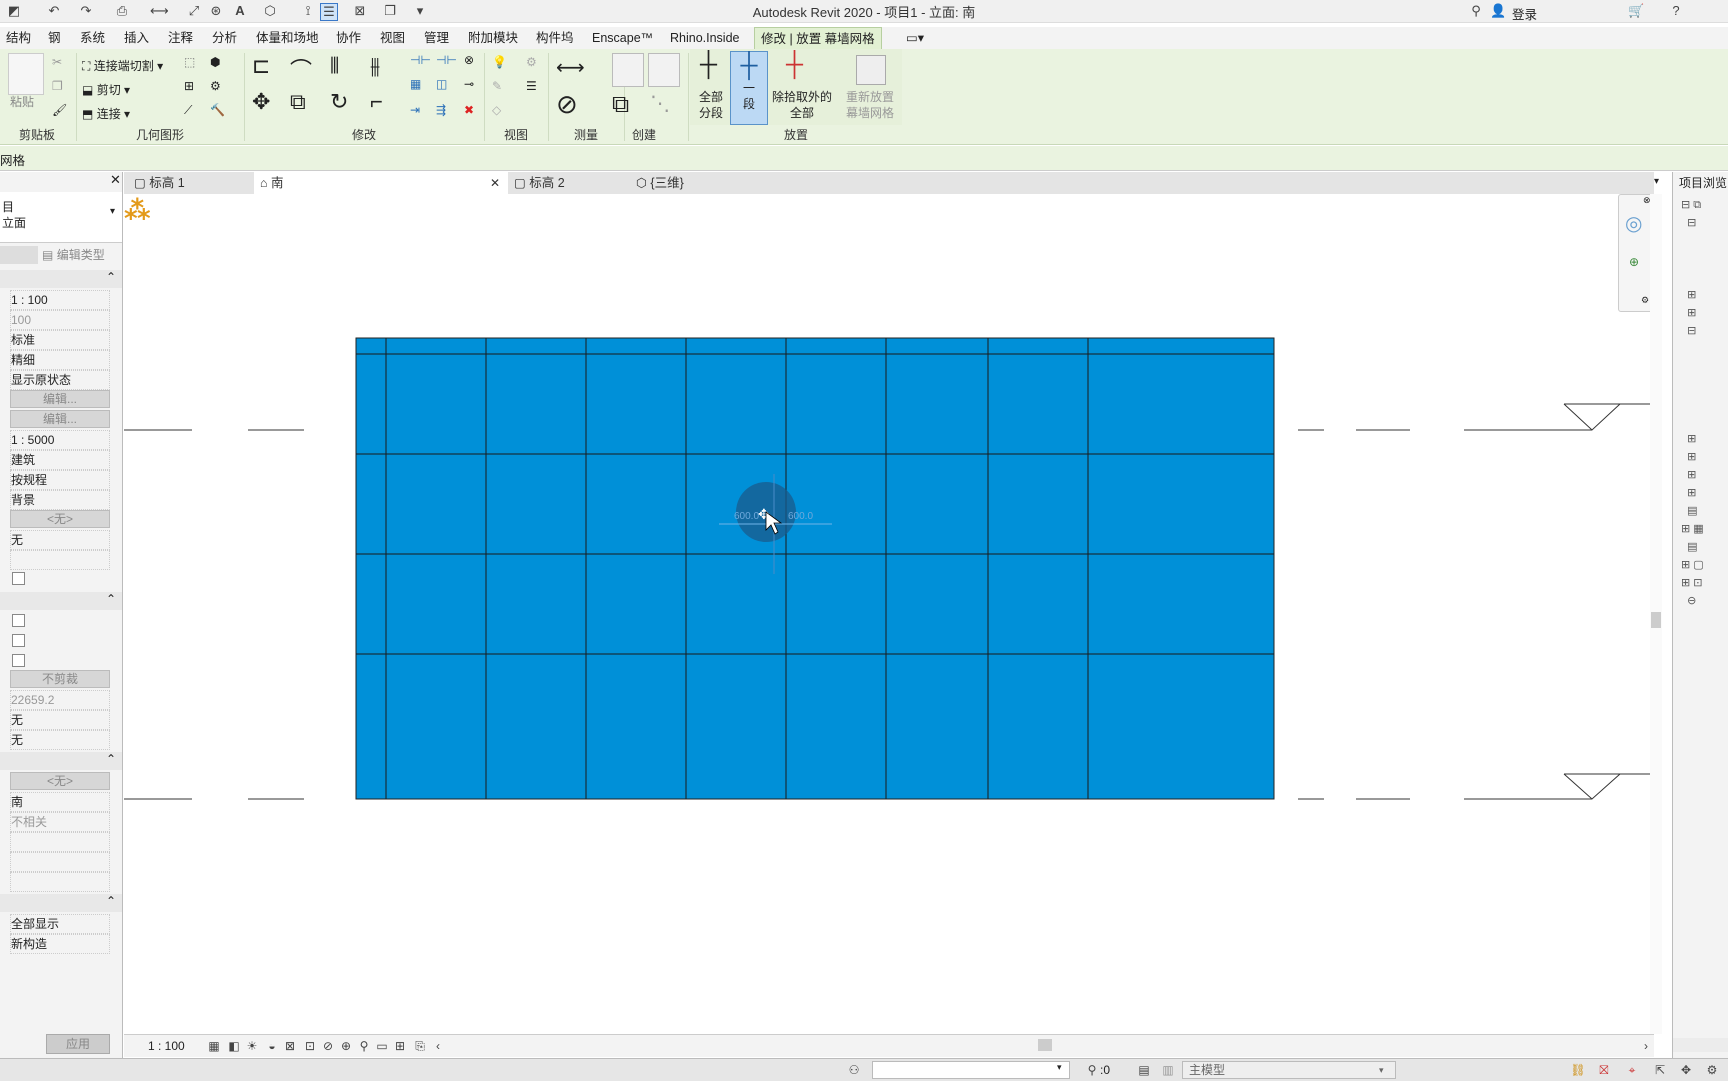 Image resolution: width=1728 pixels, height=1081 pixels. I want to click on aligned-dimension-icon: ⊘, so click(567, 104).